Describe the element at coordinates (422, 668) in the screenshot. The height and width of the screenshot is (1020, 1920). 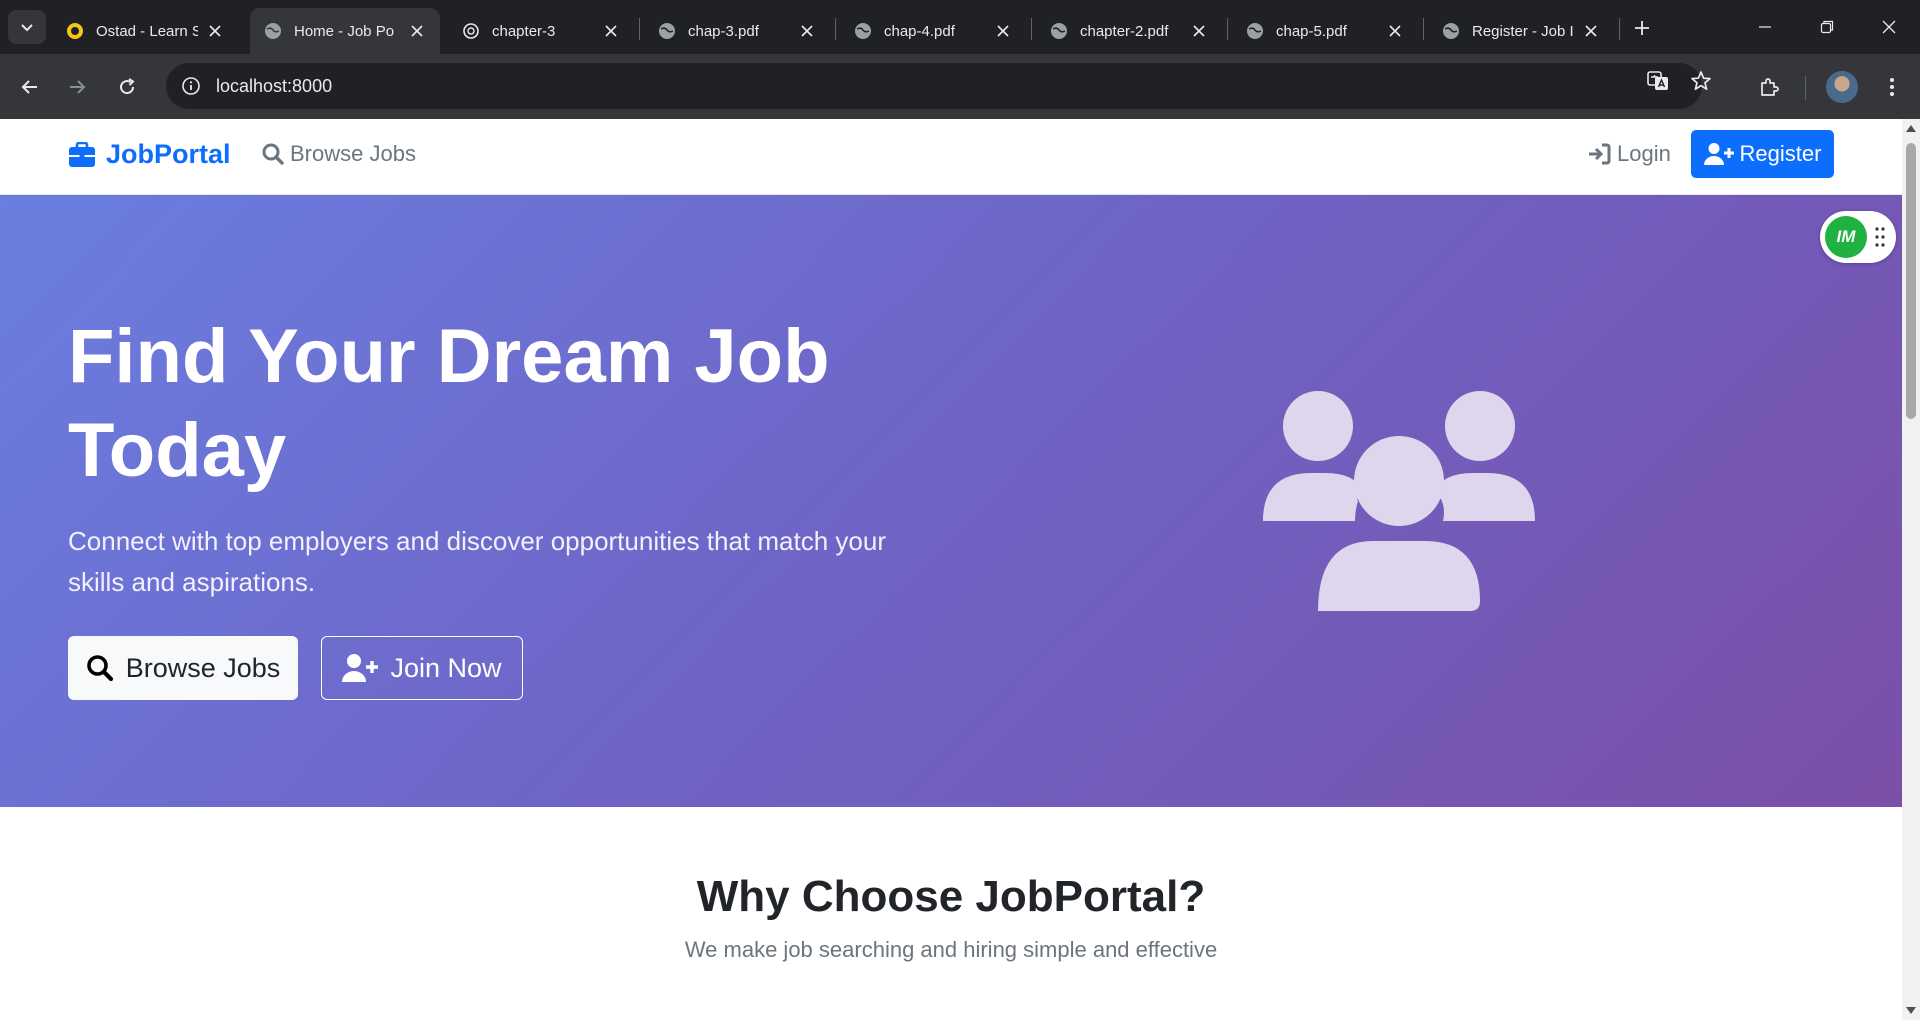
I see `hero-join-now-button: Join Now` at that location.